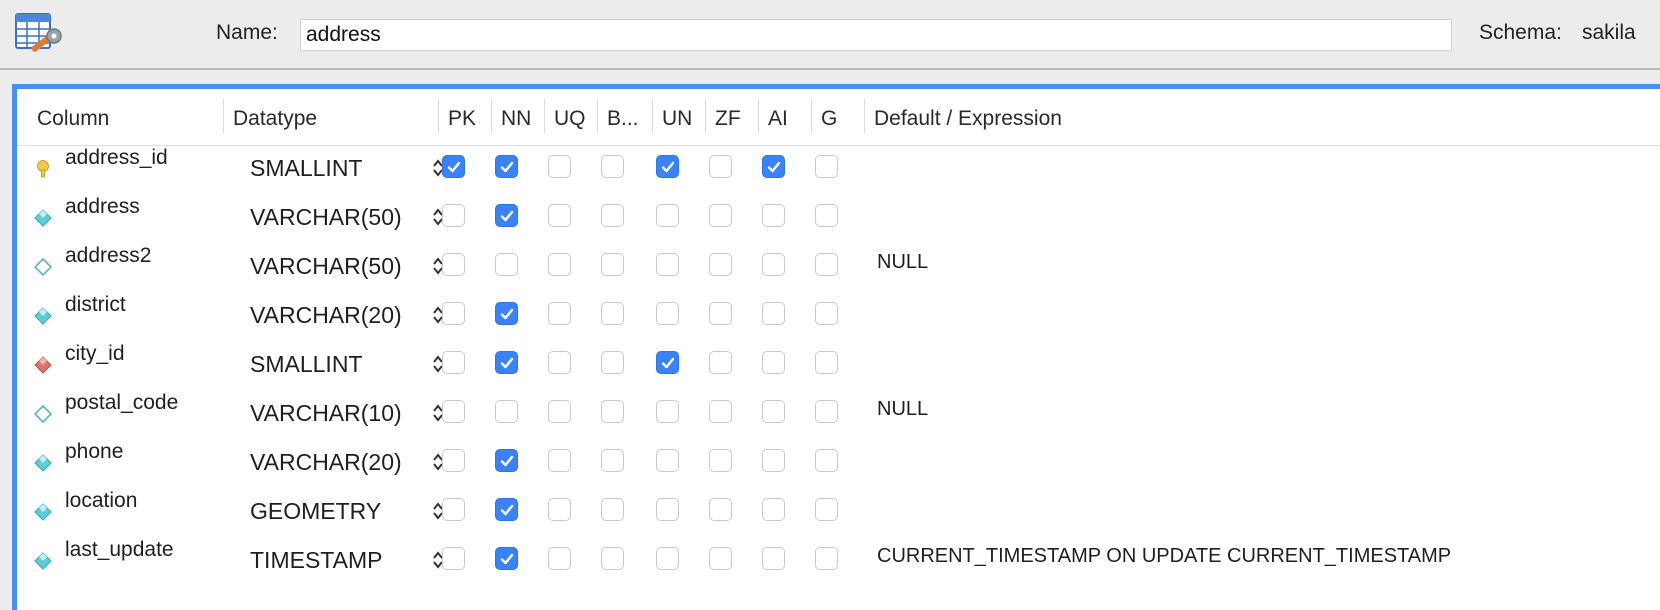  What do you see at coordinates (121, 403) in the screenshot?
I see `column-name: postal_code` at bounding box center [121, 403].